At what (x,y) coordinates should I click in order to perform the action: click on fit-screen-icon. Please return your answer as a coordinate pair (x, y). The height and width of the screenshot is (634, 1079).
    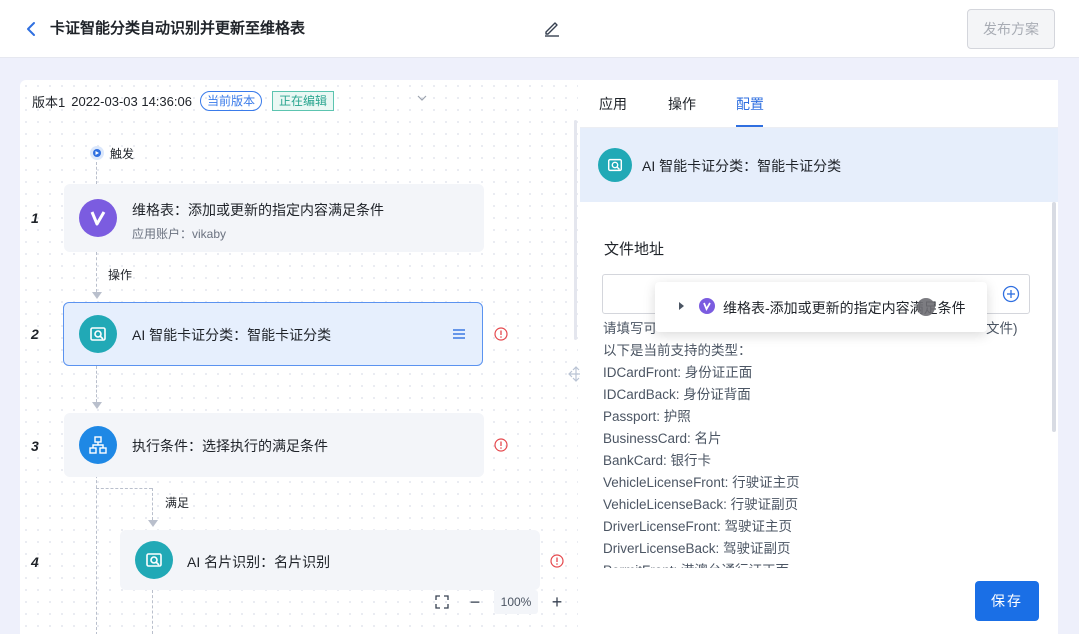
    Looking at the image, I should click on (442, 602).